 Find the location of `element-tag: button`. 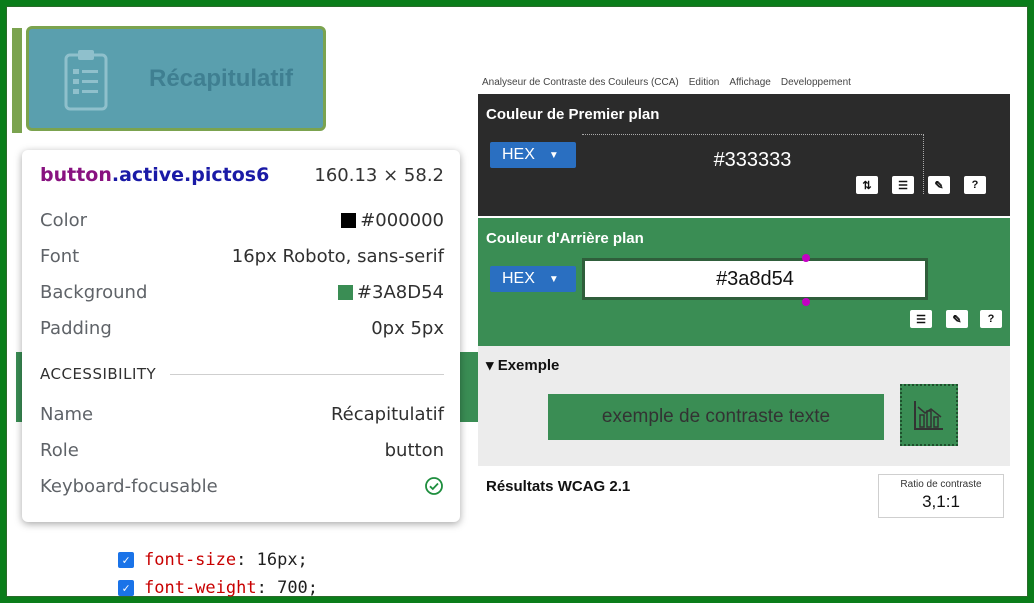

element-tag: button is located at coordinates (76, 175).